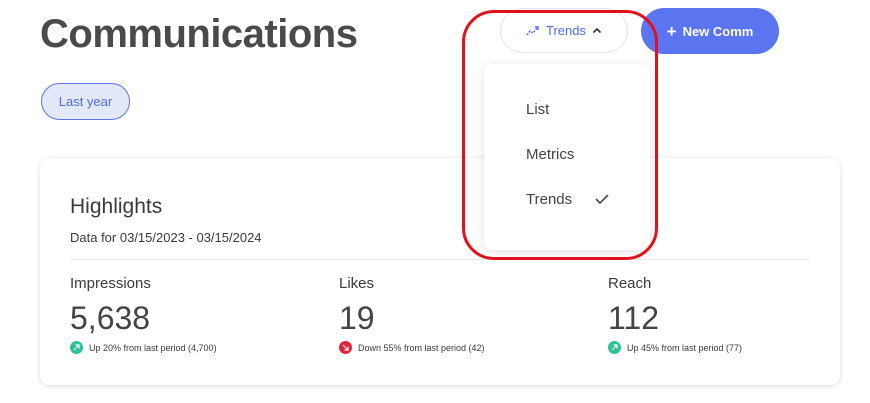 The width and height of the screenshot is (870, 403). I want to click on new-comm-label: New Comm, so click(718, 31).